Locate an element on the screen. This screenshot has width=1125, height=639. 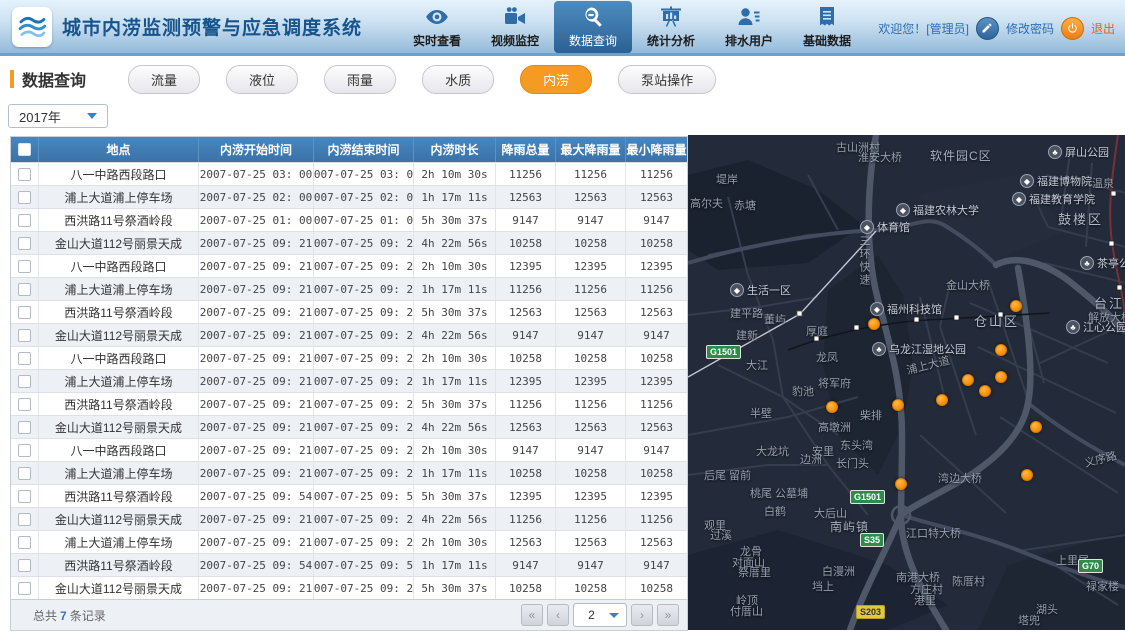
poi-label: 乌龙江湿地公园 is located at coordinates (927, 350).